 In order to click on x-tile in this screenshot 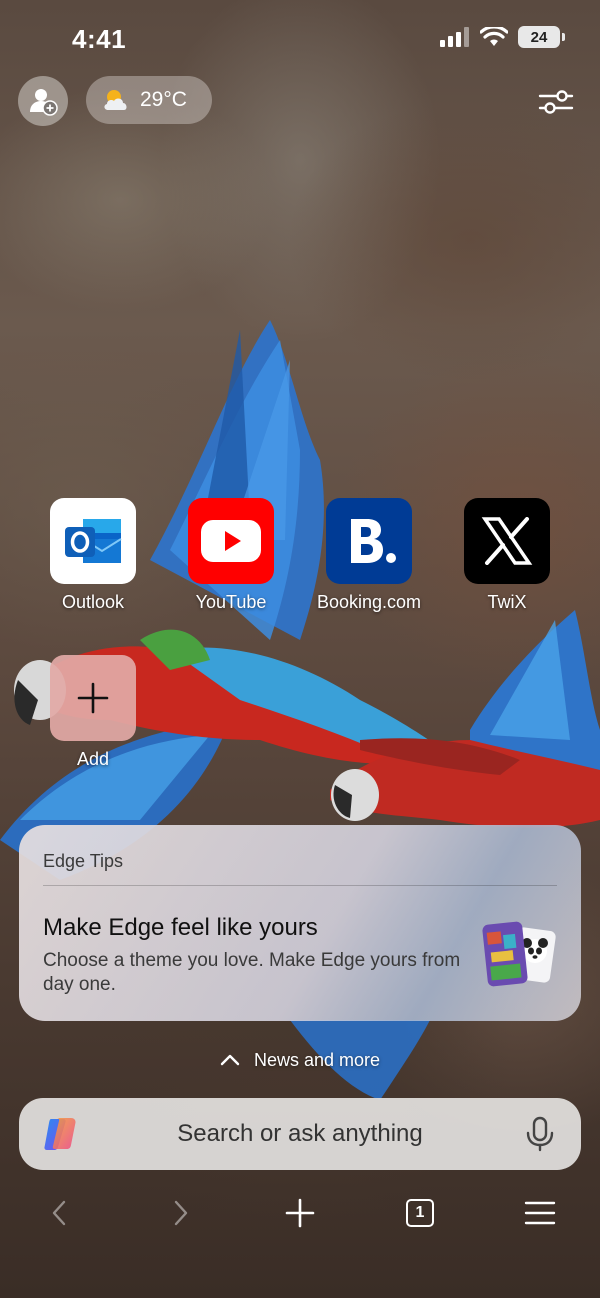, I will do `click(507, 541)`.